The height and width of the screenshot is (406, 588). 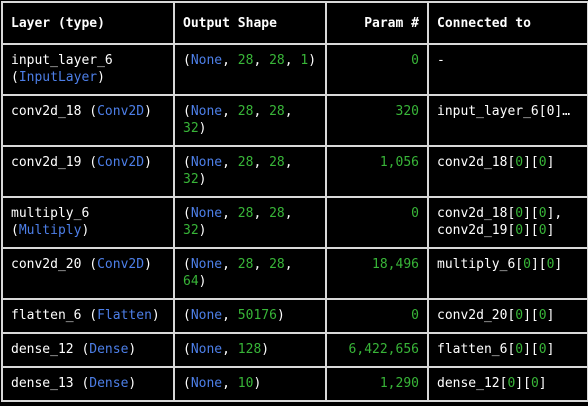 What do you see at coordinates (191, 281) in the screenshot?
I see `shape-dim: 64` at bounding box center [191, 281].